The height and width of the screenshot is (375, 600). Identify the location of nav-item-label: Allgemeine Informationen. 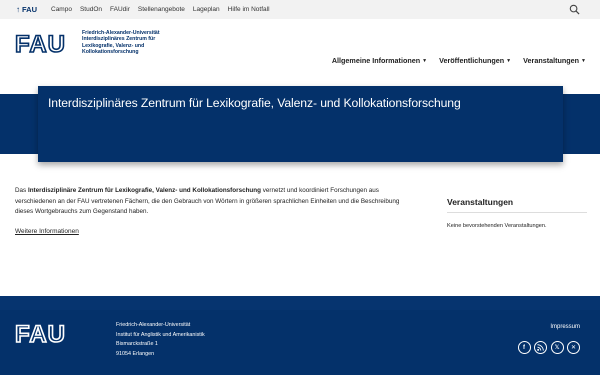
(376, 60).